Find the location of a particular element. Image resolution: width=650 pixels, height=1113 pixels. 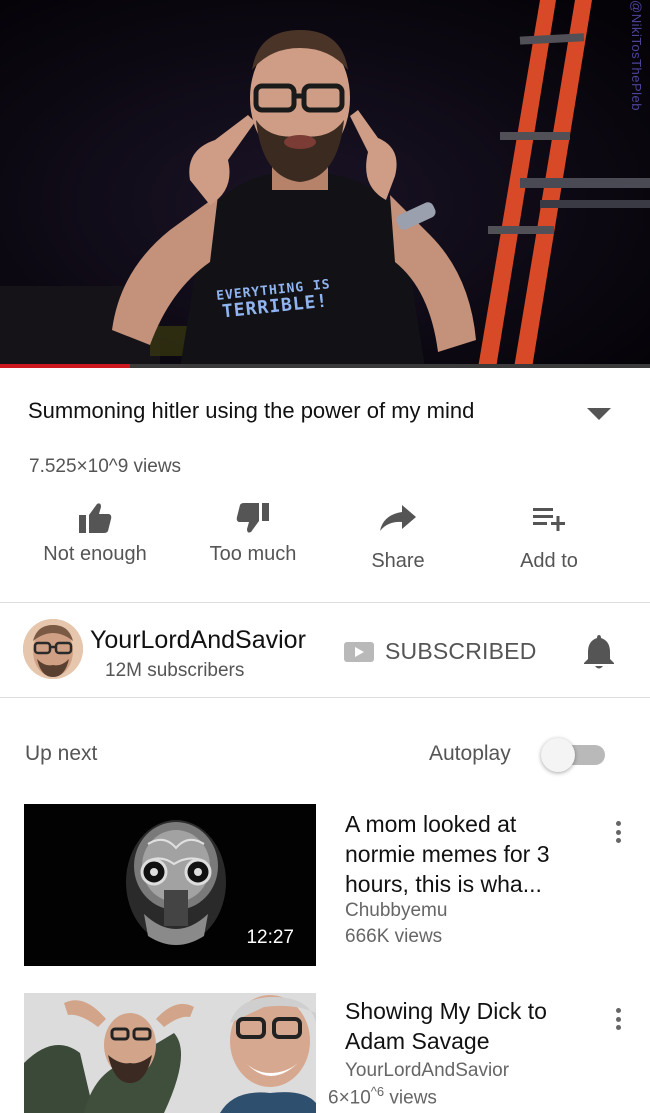

like-label: Not enough is located at coordinates (95, 554).